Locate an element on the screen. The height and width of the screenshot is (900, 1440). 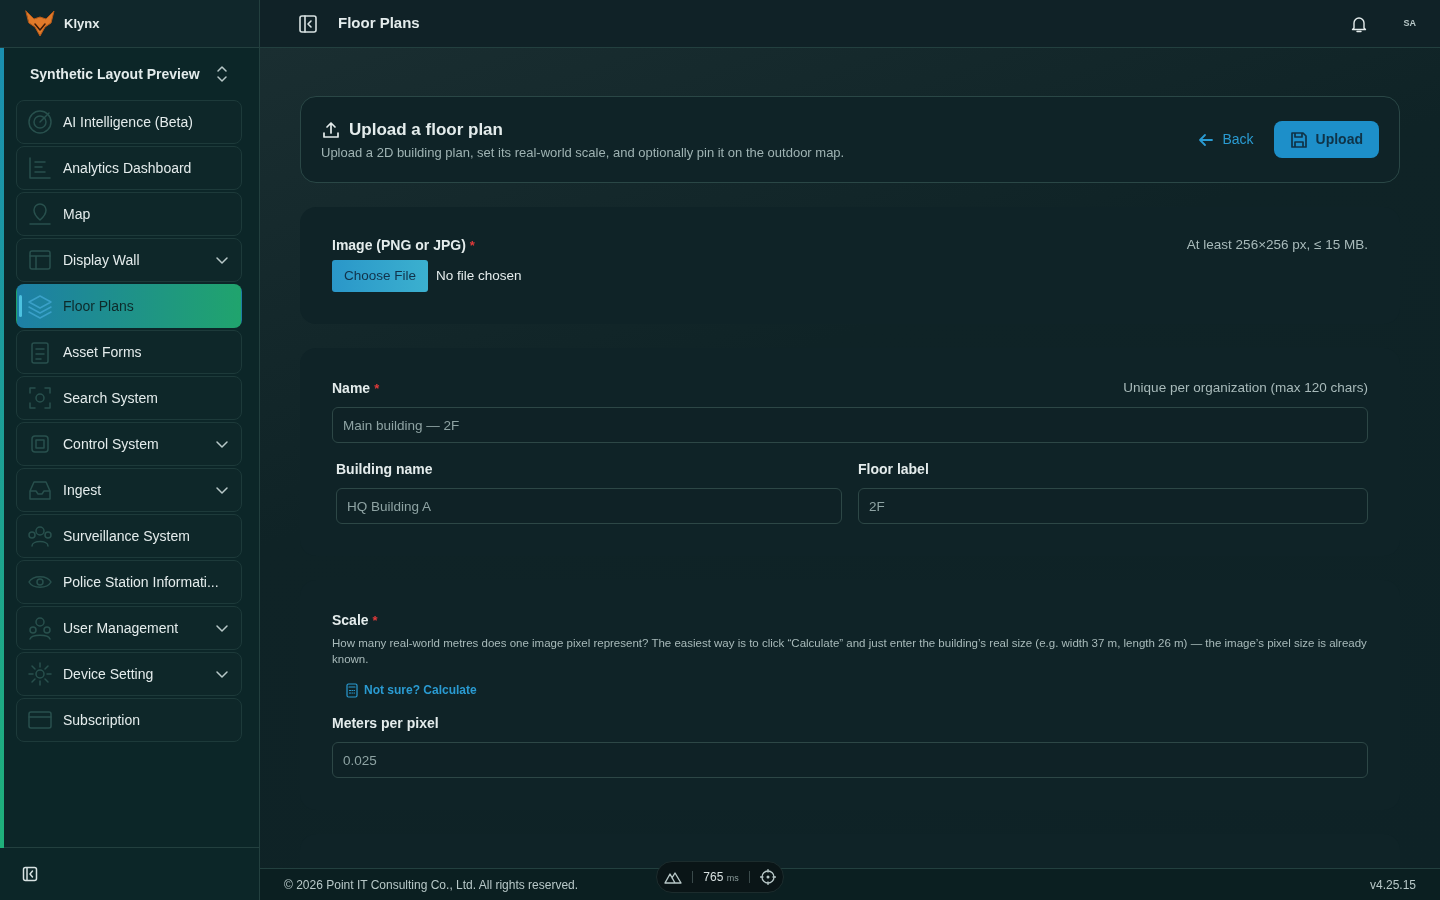
latency-reading: 765 ms is located at coordinates (721, 877).